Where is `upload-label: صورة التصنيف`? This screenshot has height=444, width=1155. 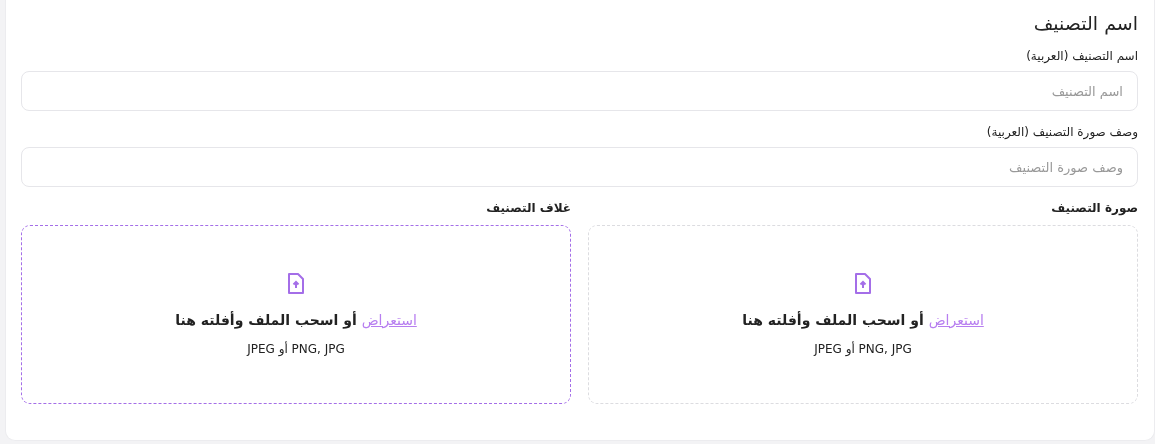 upload-label: صورة التصنيف is located at coordinates (1094, 208).